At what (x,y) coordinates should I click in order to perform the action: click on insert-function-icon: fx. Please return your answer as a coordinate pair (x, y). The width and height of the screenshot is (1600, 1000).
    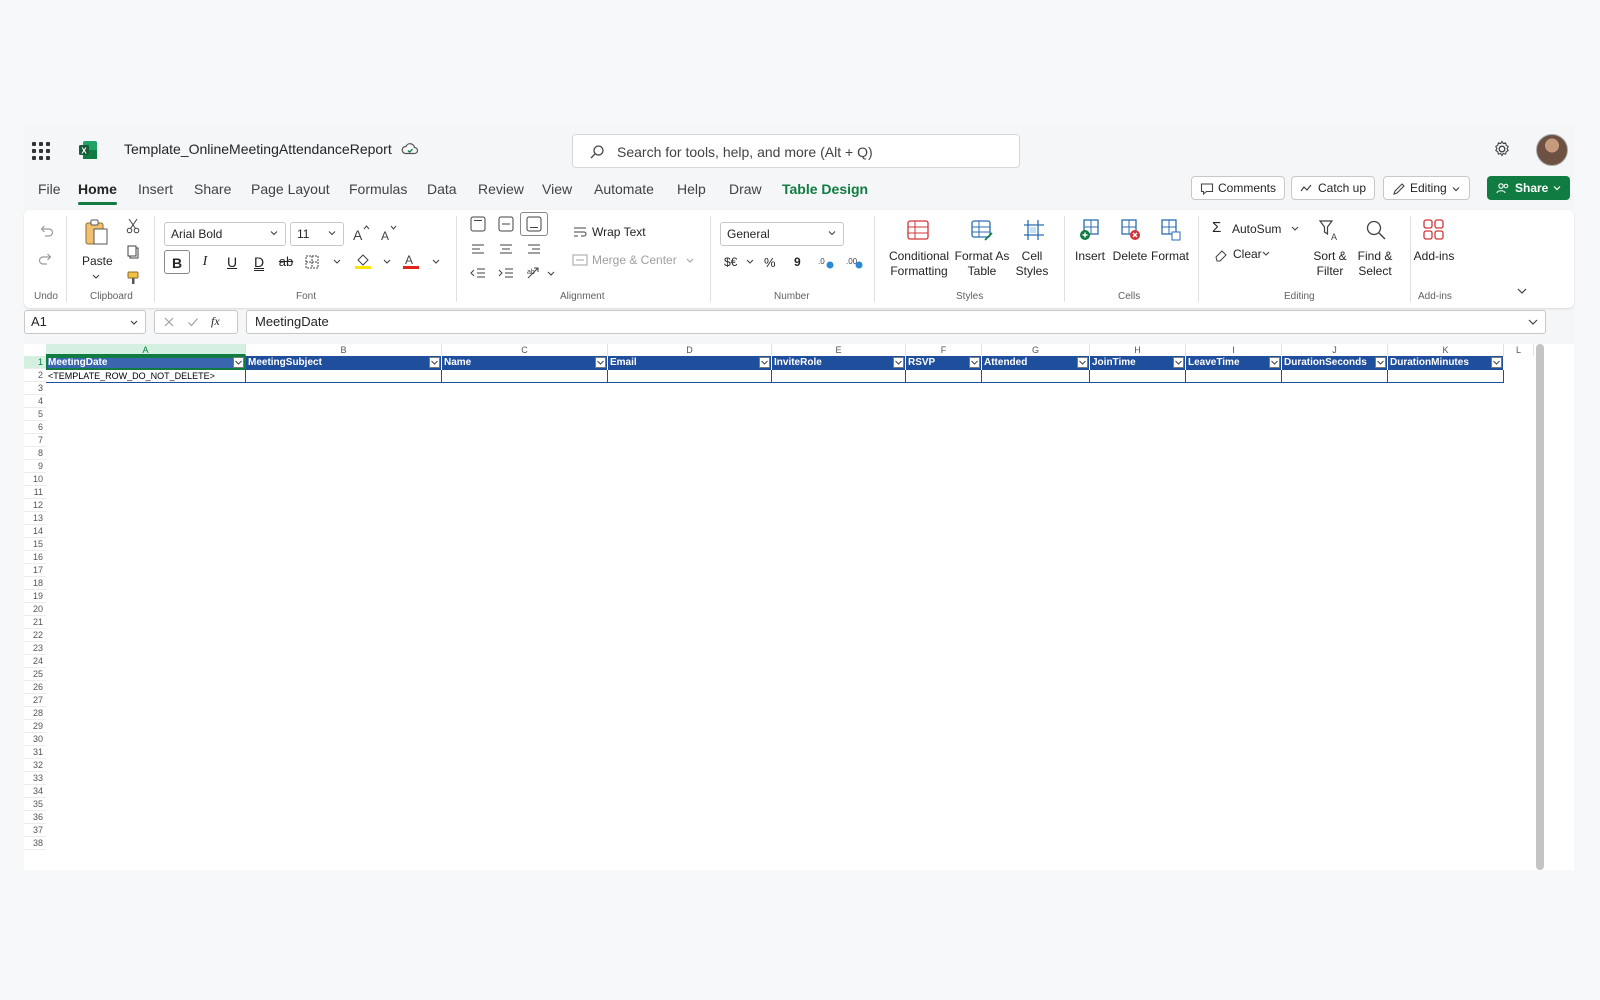
    Looking at the image, I should click on (215, 321).